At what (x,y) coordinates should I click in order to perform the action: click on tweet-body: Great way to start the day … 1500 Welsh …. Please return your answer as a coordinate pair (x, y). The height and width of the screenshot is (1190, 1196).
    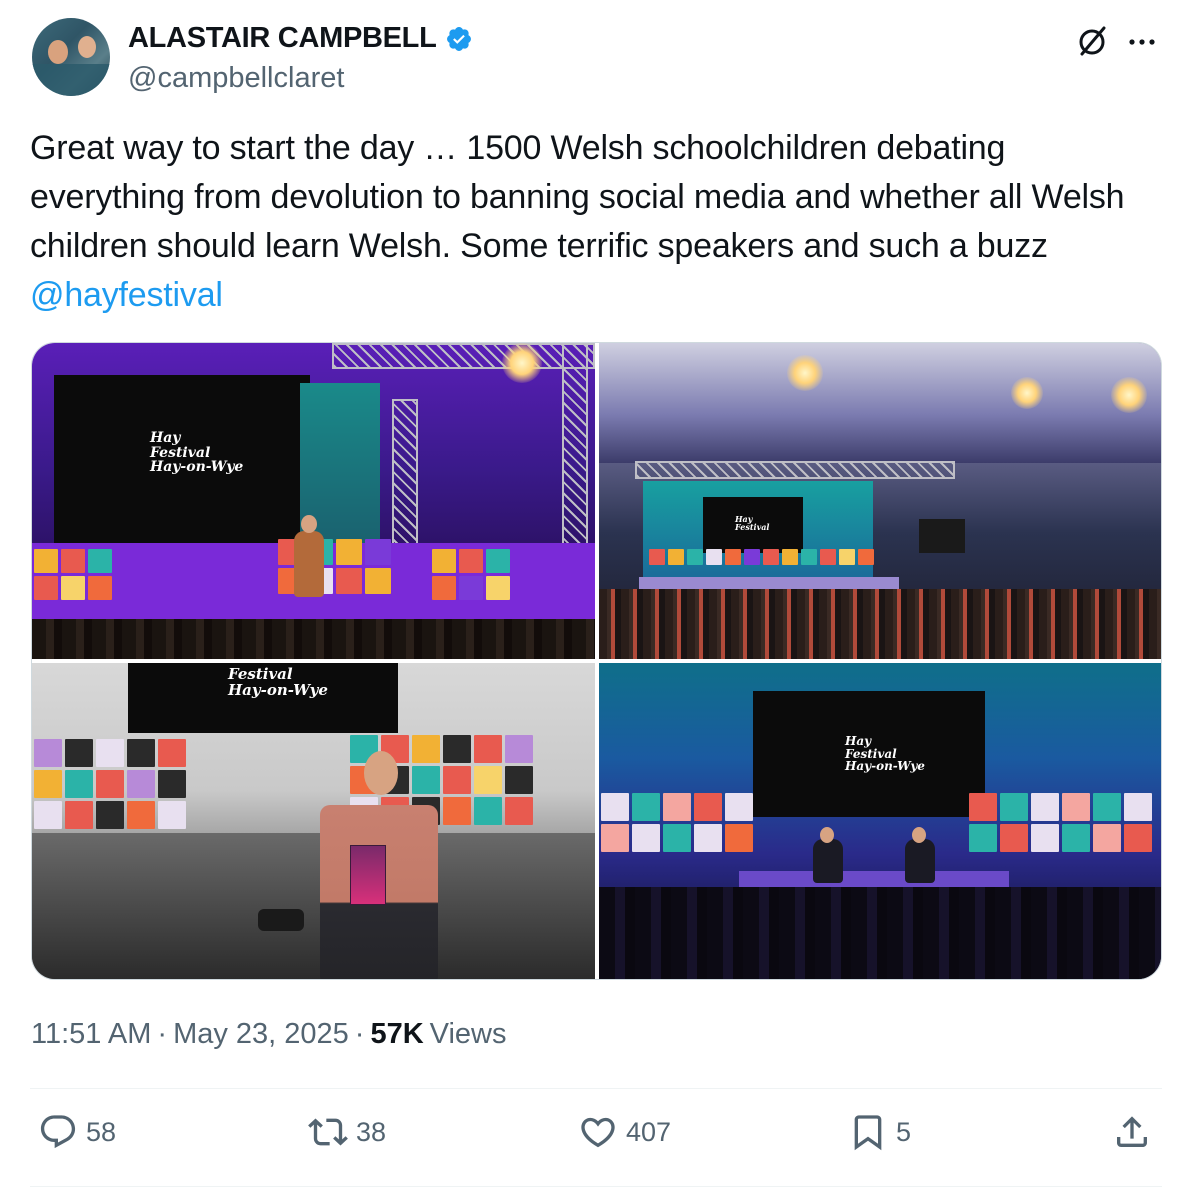
    Looking at the image, I should click on (577, 197).